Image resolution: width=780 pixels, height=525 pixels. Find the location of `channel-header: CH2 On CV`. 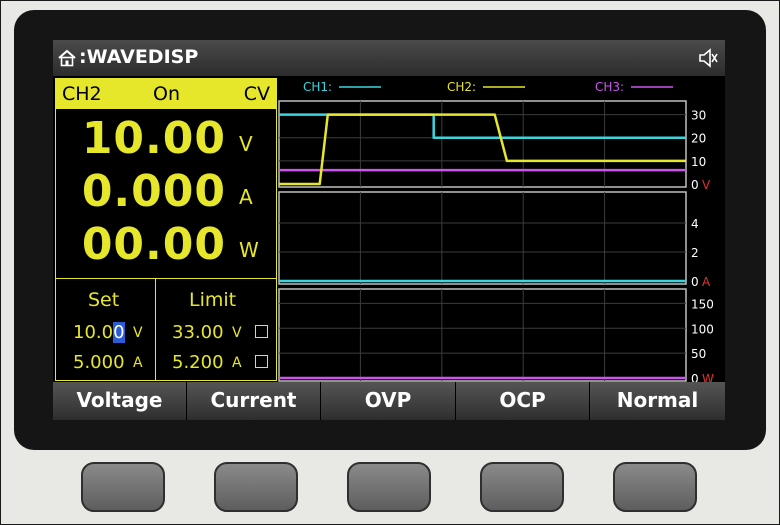

channel-header: CH2 On CV is located at coordinates (166, 94).